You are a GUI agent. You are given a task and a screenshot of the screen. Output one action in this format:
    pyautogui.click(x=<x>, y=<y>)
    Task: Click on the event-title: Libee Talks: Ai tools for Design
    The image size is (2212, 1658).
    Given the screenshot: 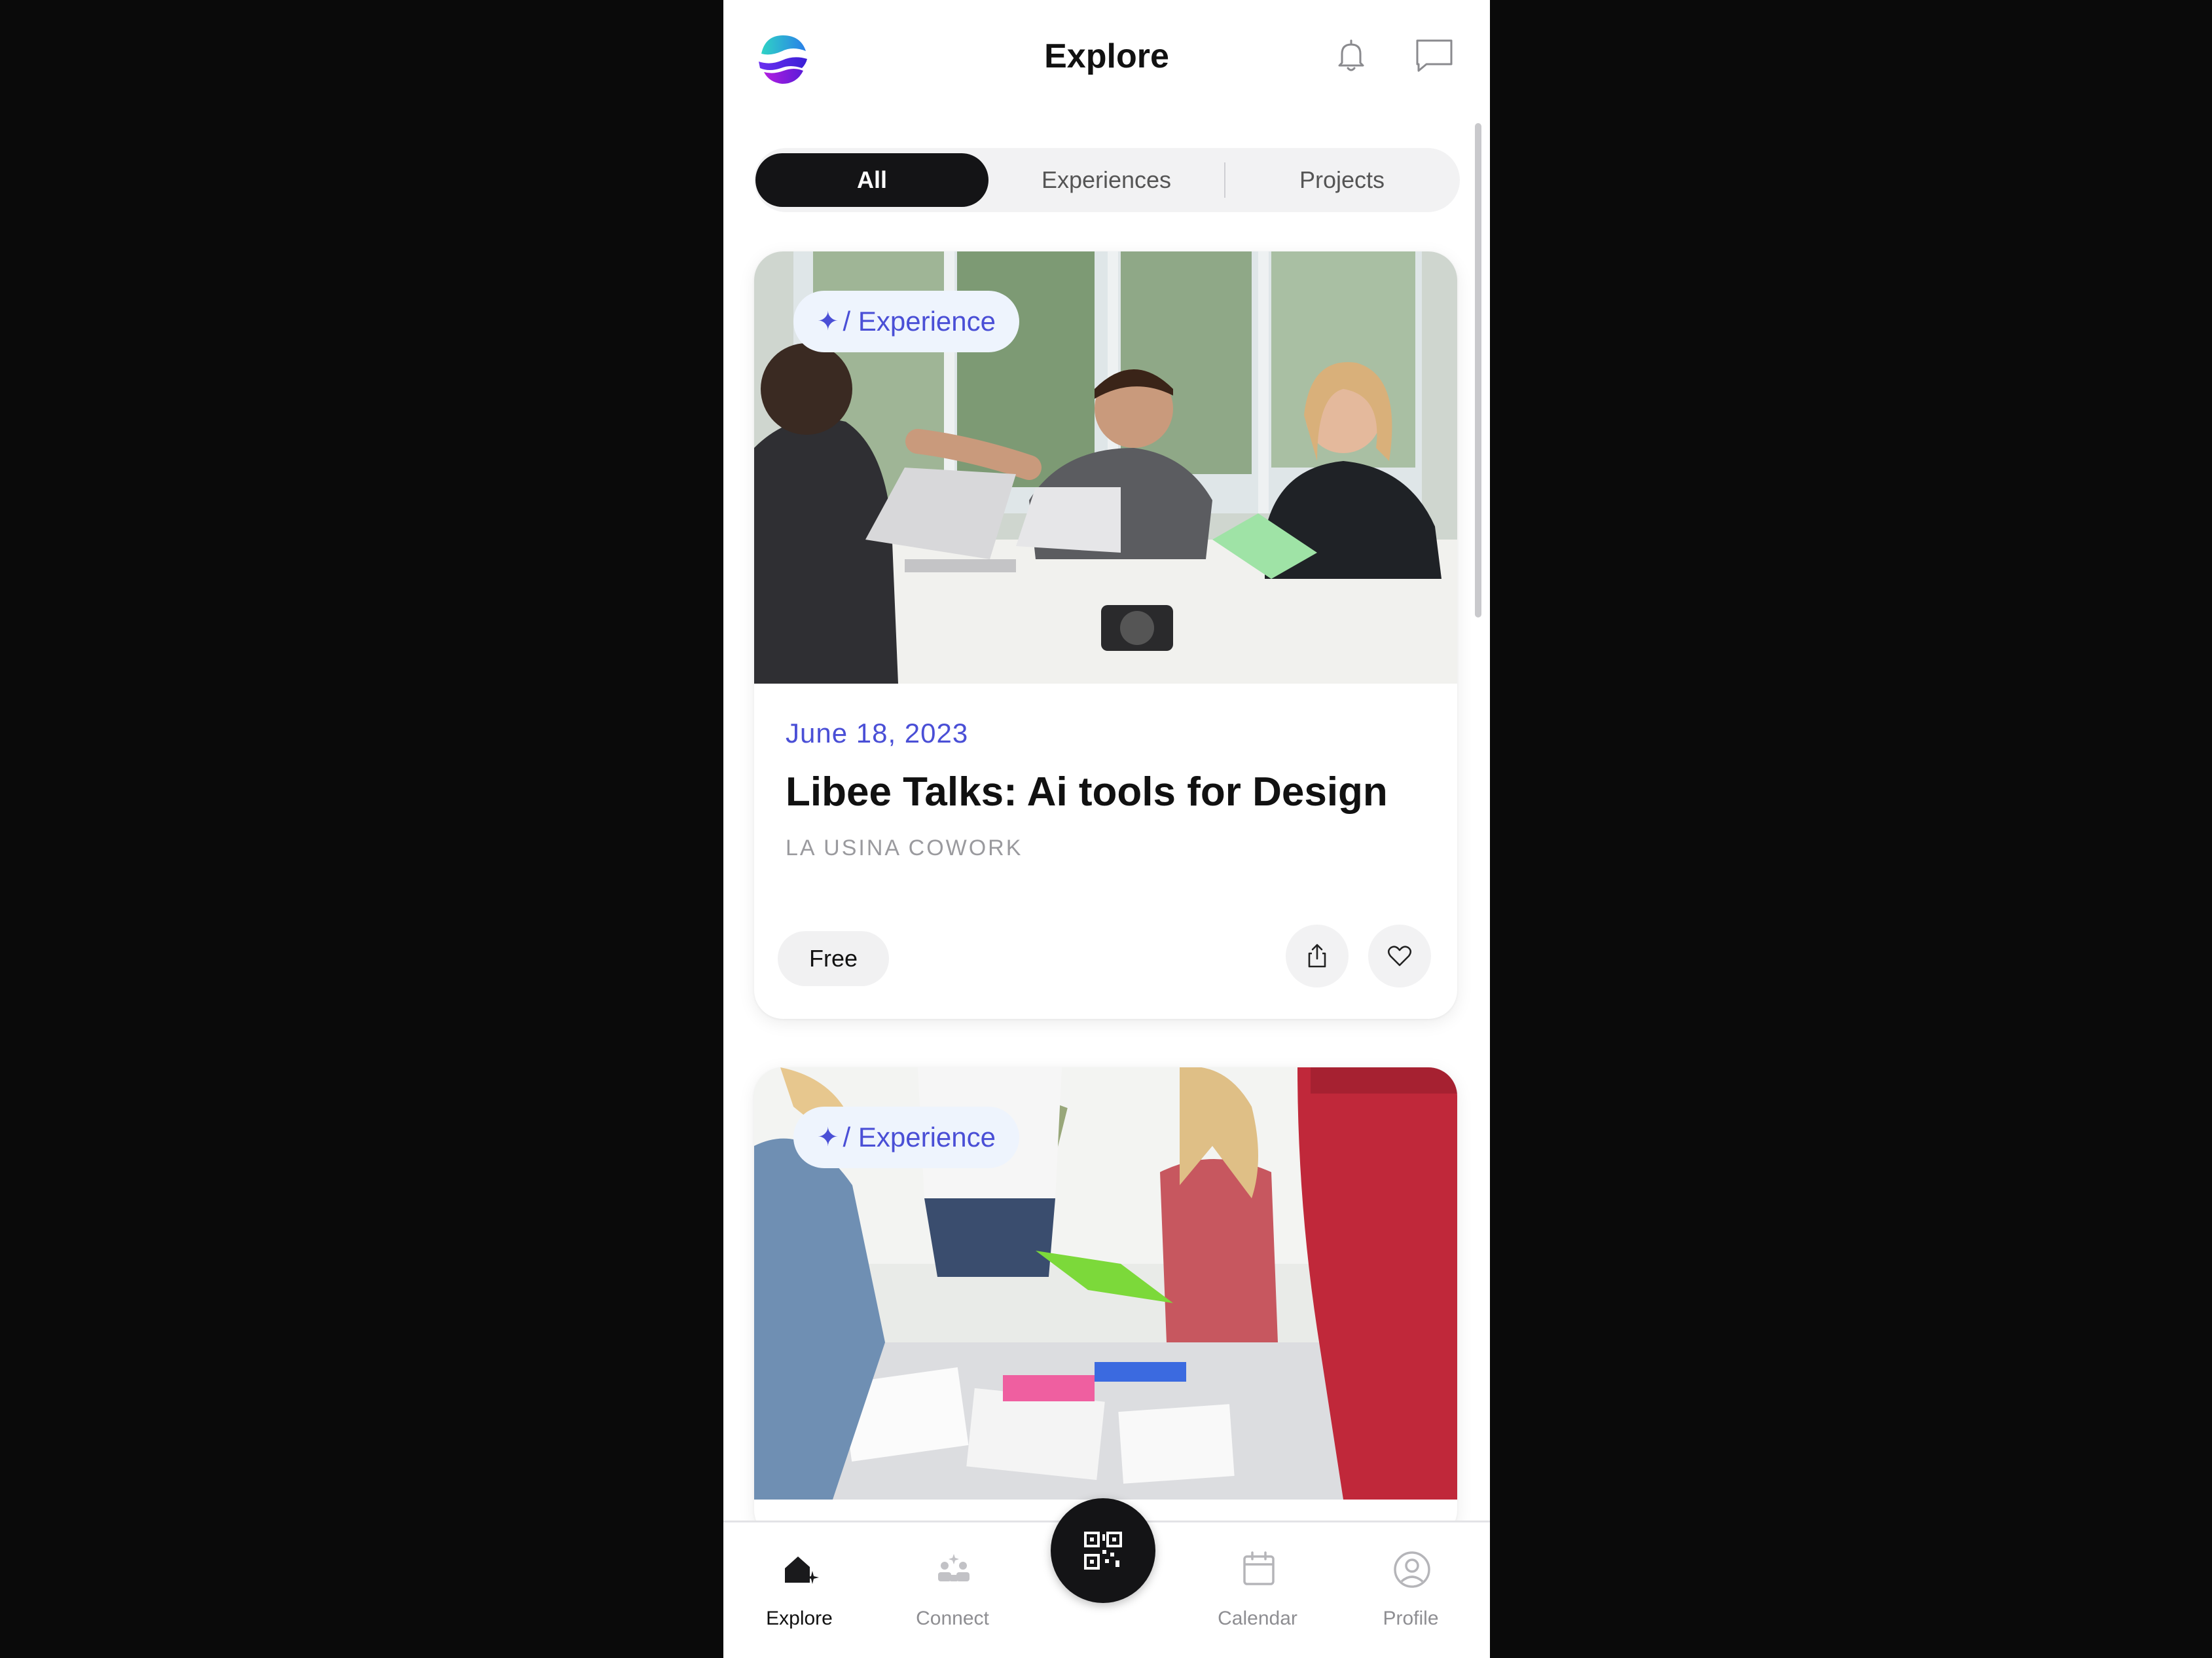 What is the action you would take?
    pyautogui.click(x=1087, y=792)
    